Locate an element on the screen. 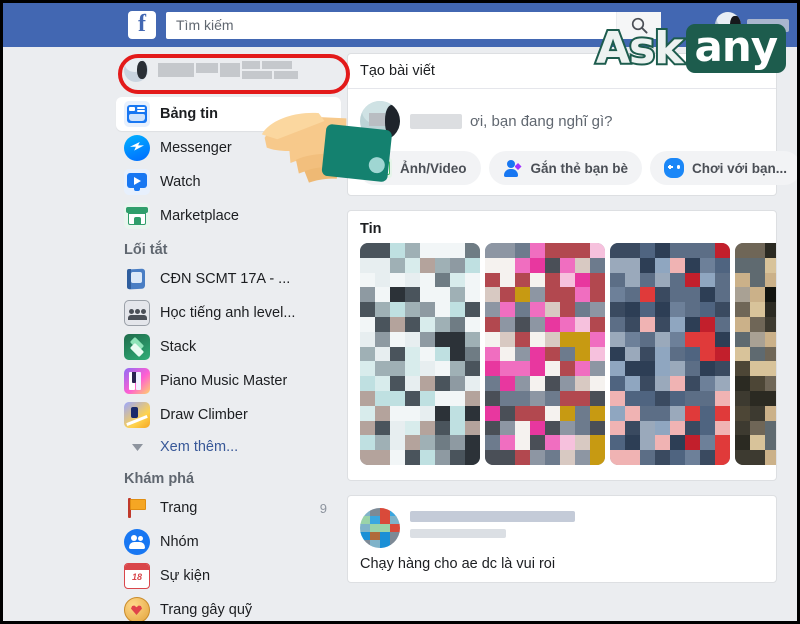 This screenshot has width=800, height=624. pages-count-badge: 9 is located at coordinates (323, 508).